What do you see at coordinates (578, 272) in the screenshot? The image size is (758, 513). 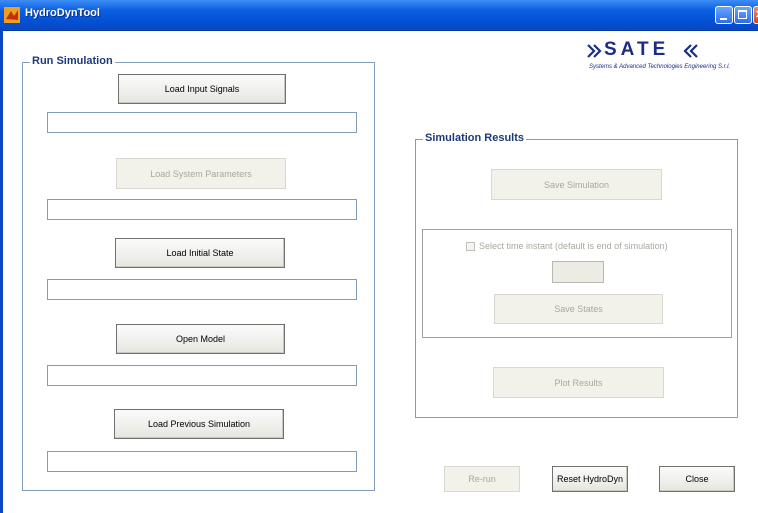 I see `time-instant-input` at bounding box center [578, 272].